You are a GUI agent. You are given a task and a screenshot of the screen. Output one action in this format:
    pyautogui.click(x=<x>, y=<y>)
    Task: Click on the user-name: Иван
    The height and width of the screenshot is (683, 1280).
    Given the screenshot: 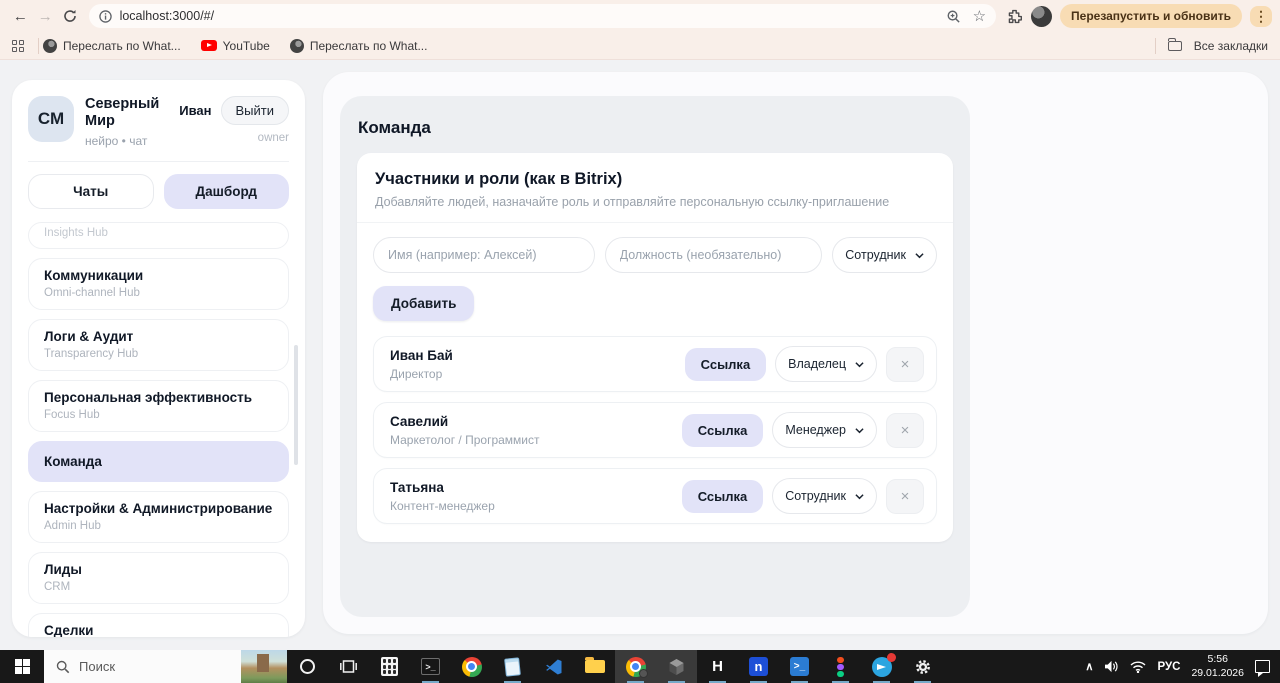 What is the action you would take?
    pyautogui.click(x=195, y=110)
    